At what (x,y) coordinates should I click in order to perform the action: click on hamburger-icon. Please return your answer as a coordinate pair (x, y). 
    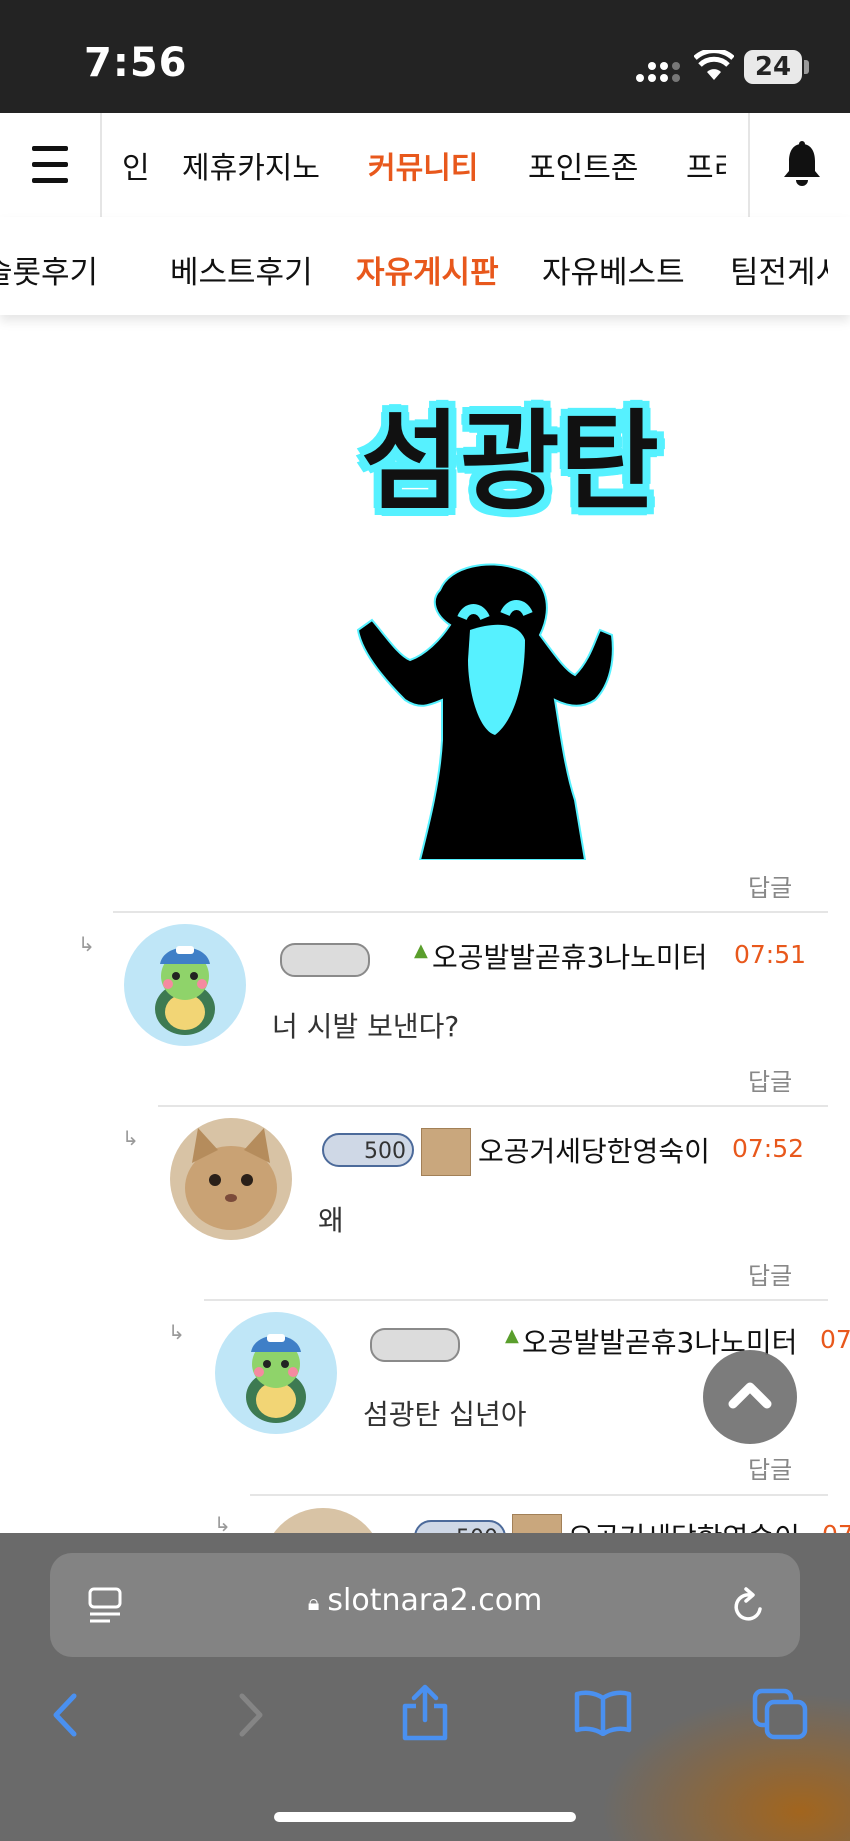
    Looking at the image, I should click on (50, 148).